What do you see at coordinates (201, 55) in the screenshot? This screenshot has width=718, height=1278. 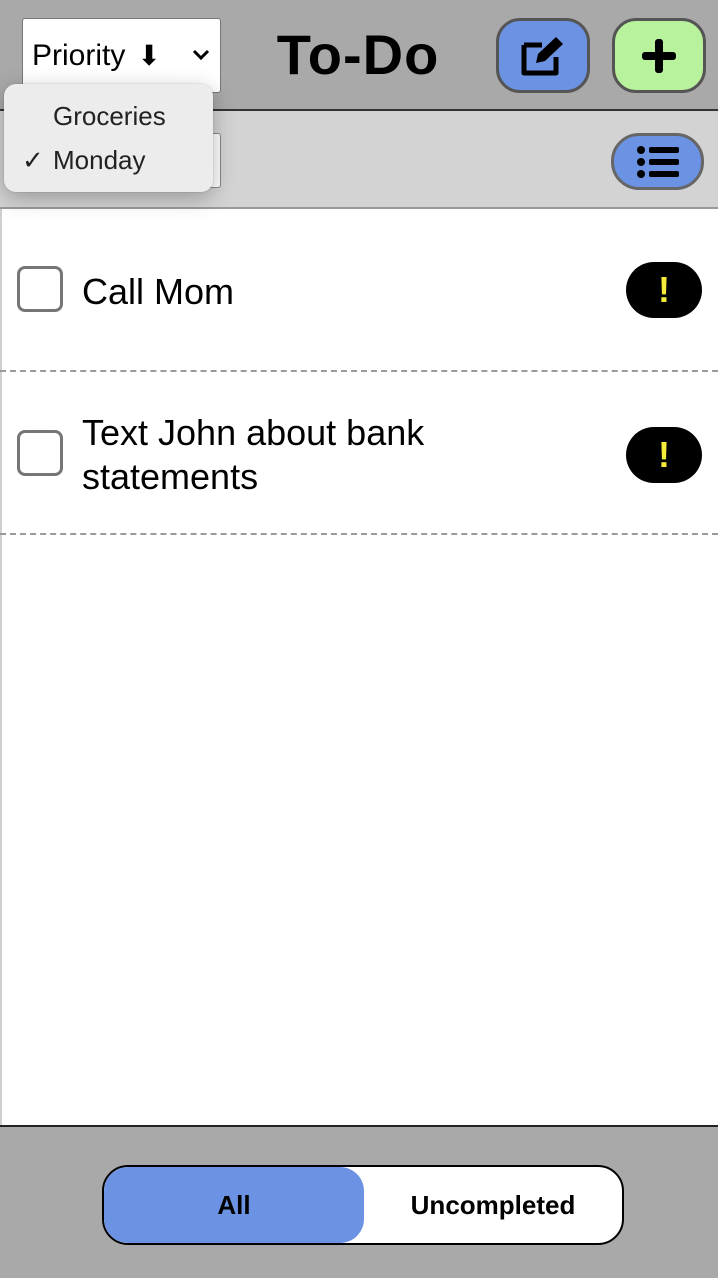 I see `chevron-down-icon` at bounding box center [201, 55].